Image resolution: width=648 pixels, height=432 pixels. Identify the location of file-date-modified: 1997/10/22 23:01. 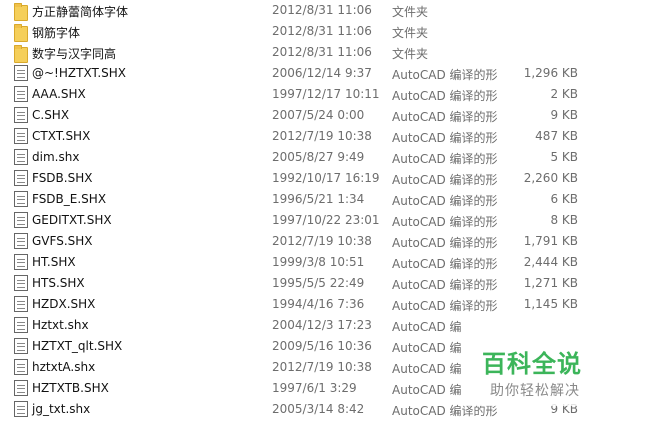
(326, 220).